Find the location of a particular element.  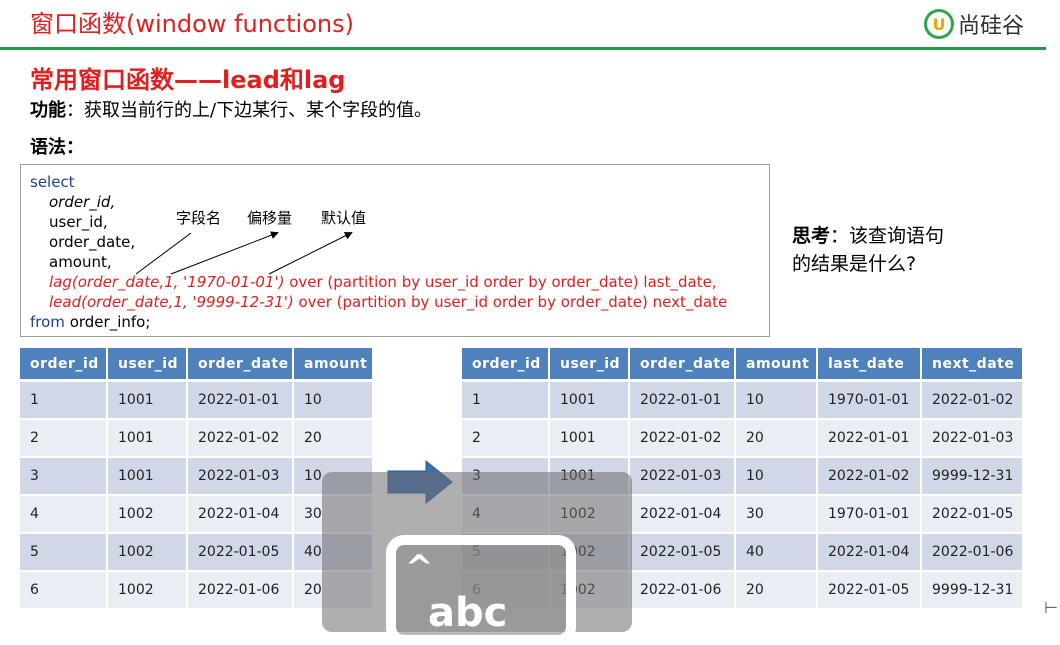

section-title: 常用窗口函数——lead和lag is located at coordinates (188, 80).